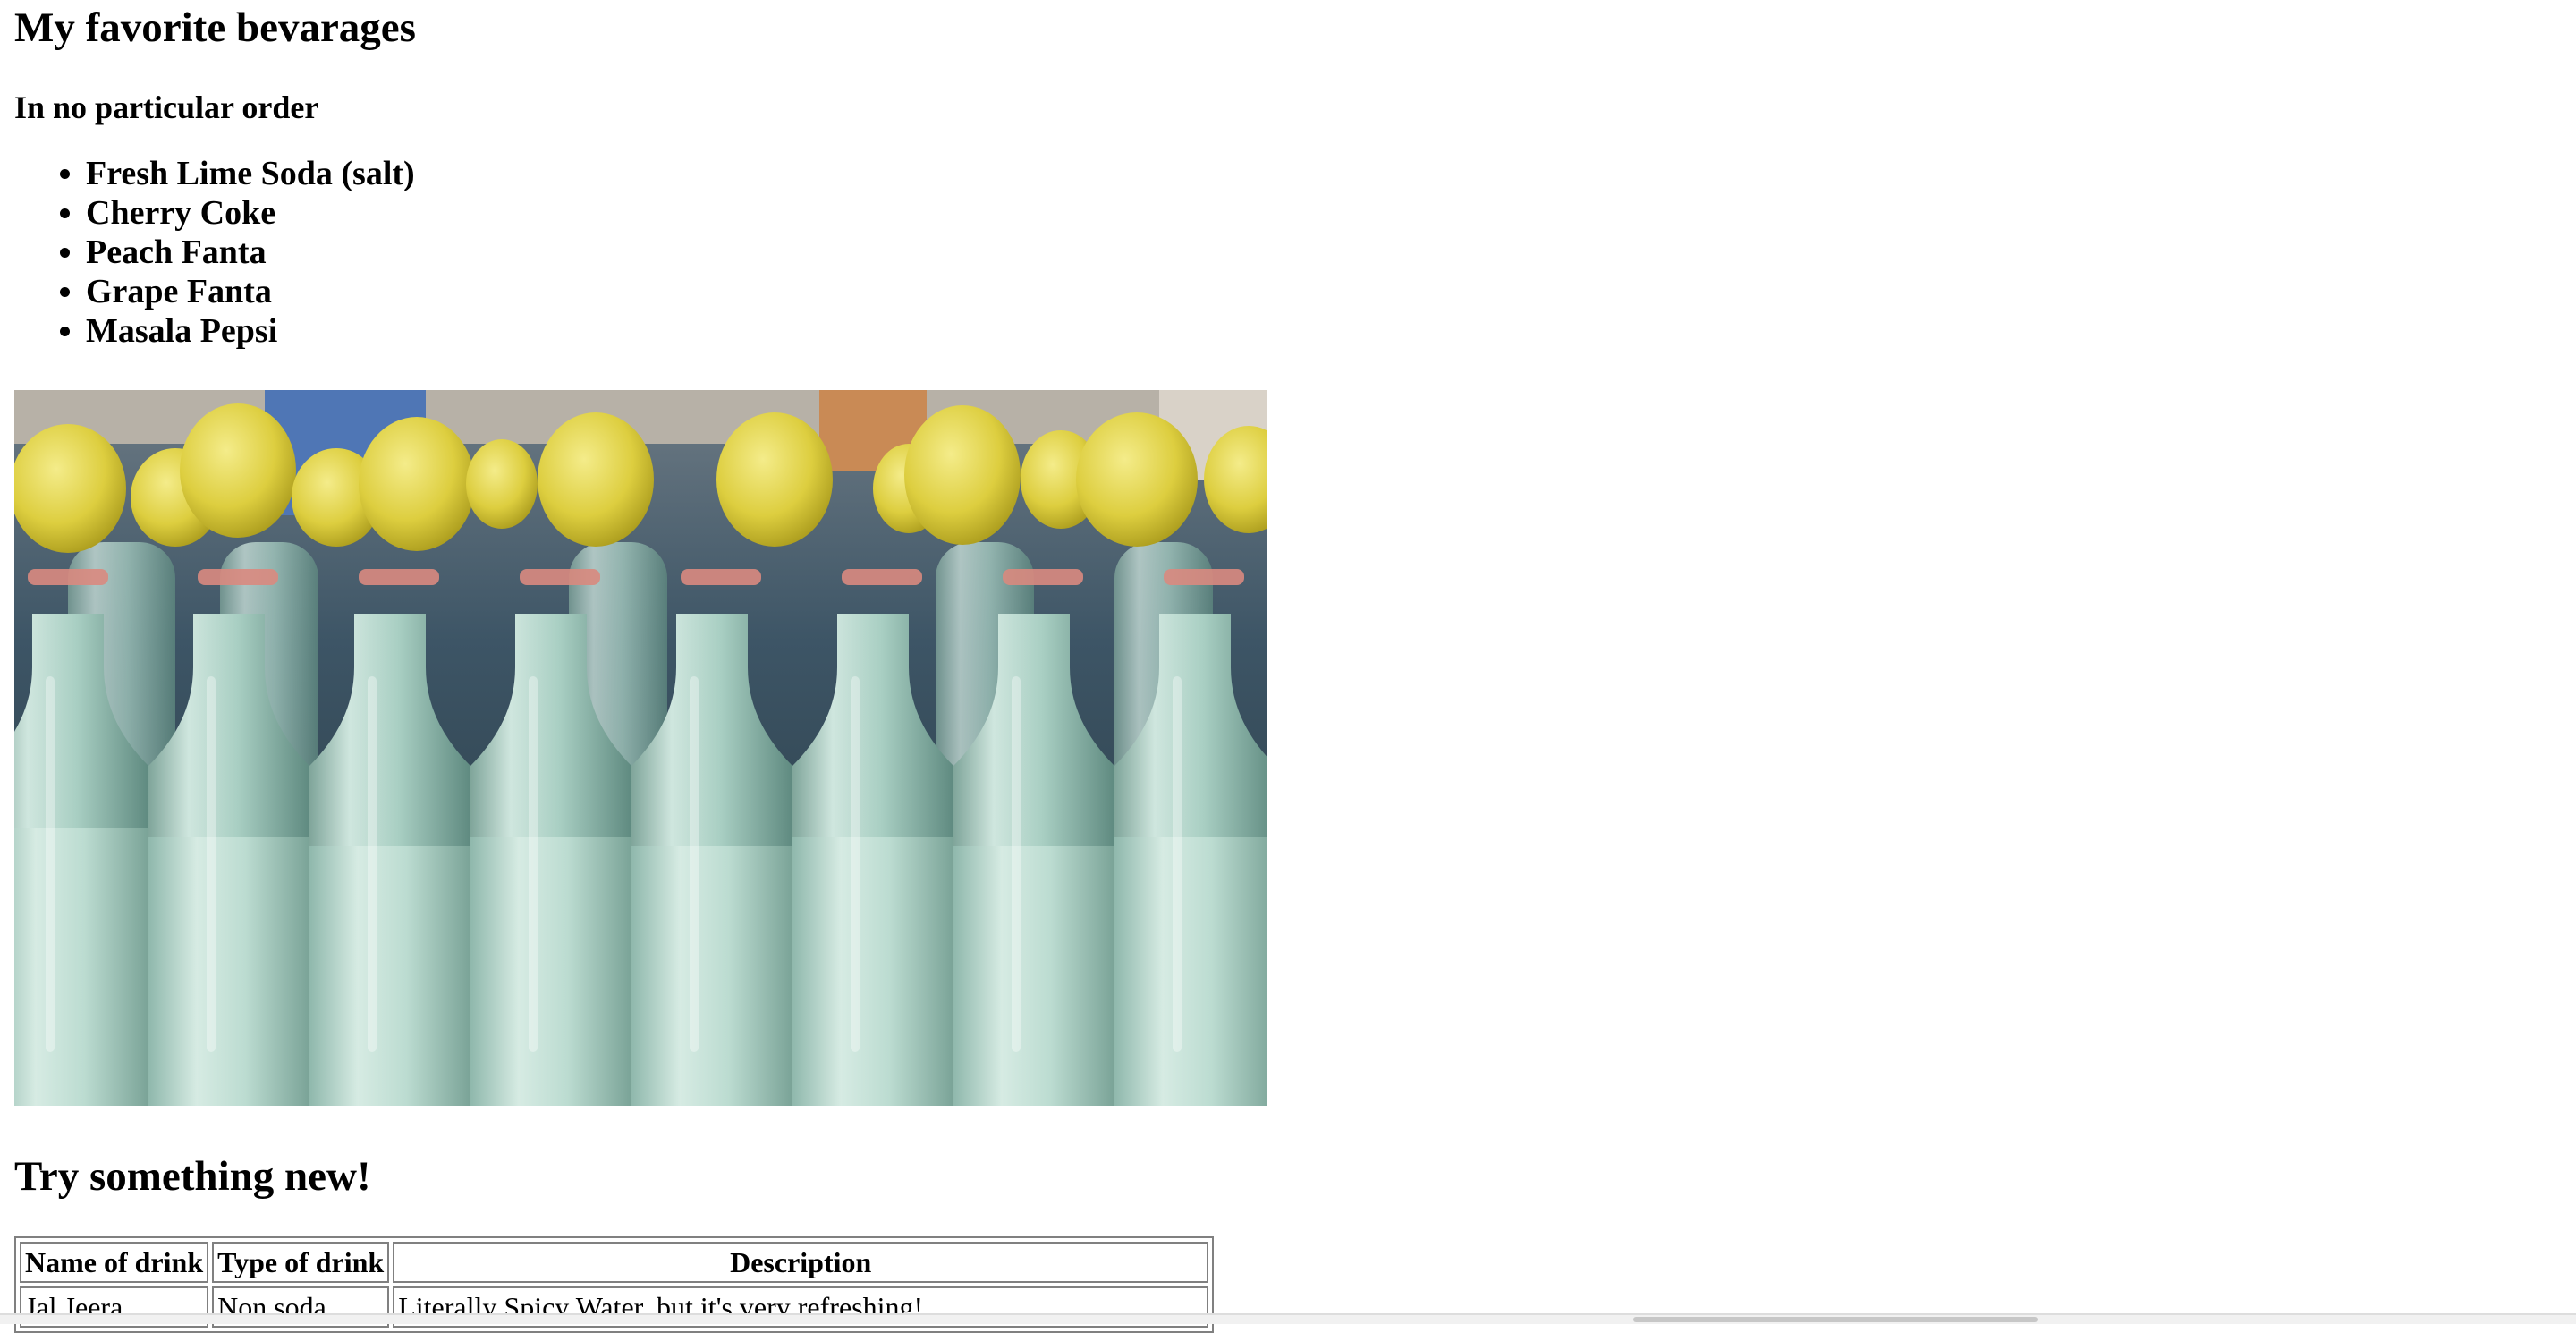  I want to click on section-heading: Try something new!, so click(192, 1176).